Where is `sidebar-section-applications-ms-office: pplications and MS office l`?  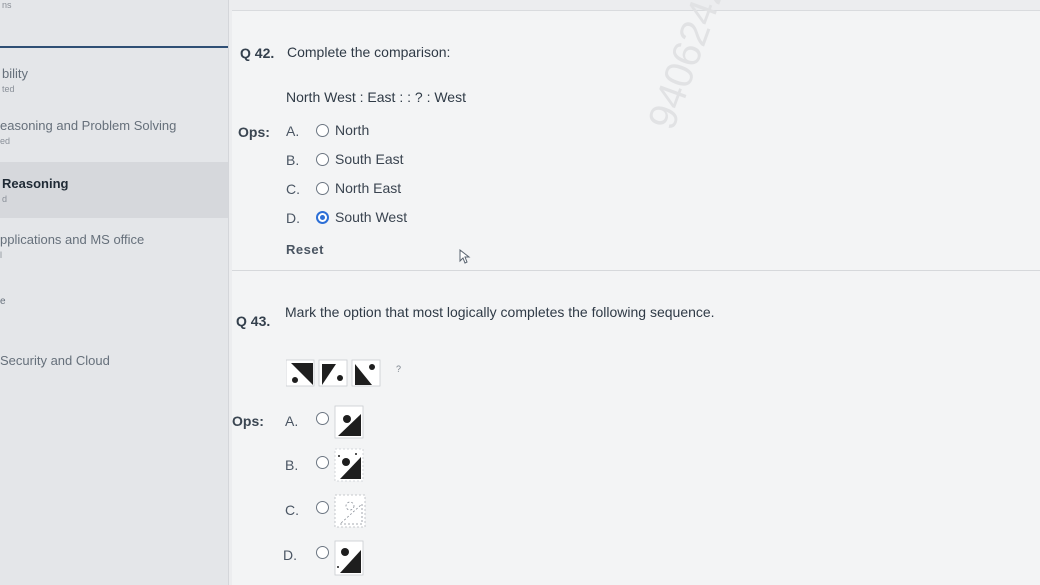 sidebar-section-applications-ms-office: pplications and MS office l is located at coordinates (114, 252).